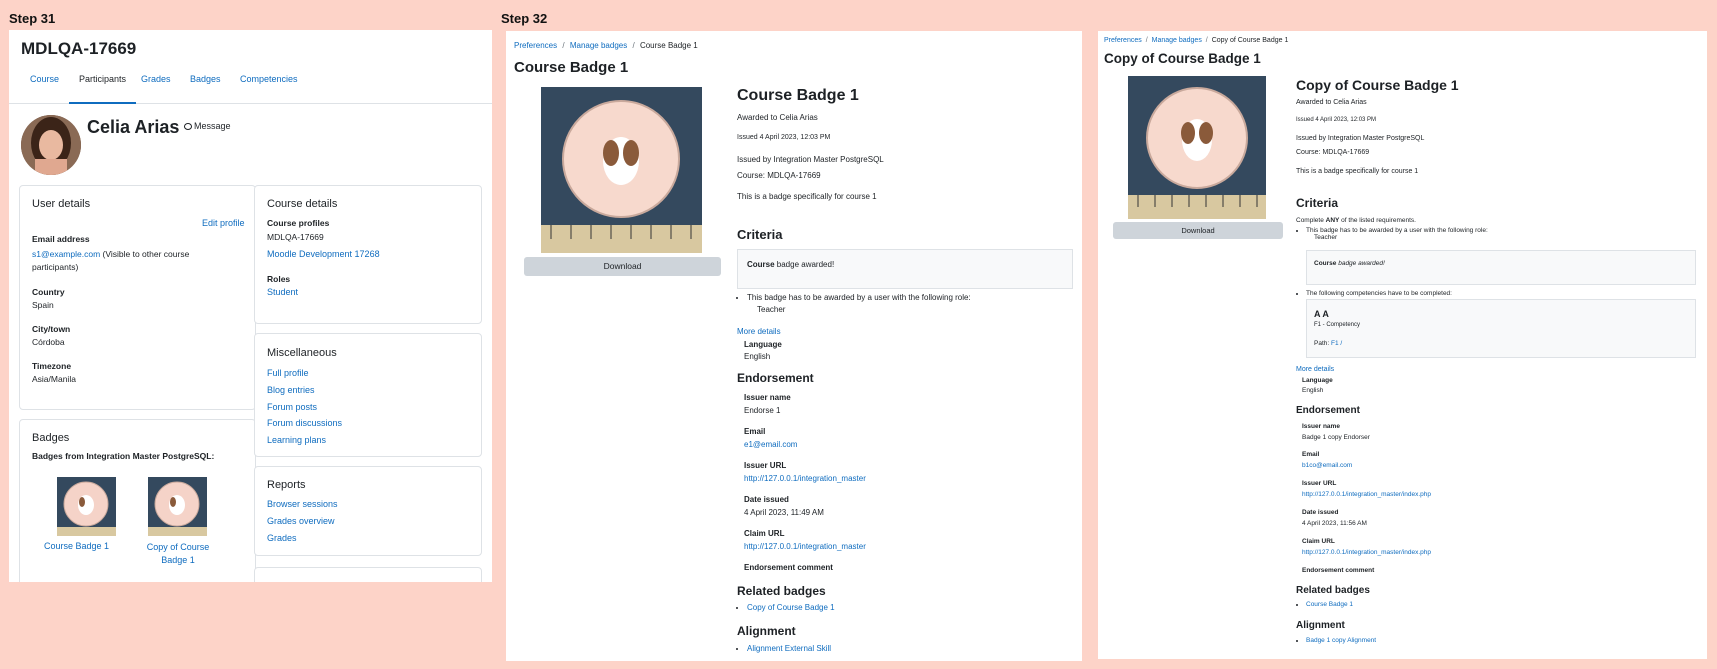 Image resolution: width=1717 pixels, height=669 pixels. What do you see at coordinates (1313, 390) in the screenshot?
I see `language-value-2: English` at bounding box center [1313, 390].